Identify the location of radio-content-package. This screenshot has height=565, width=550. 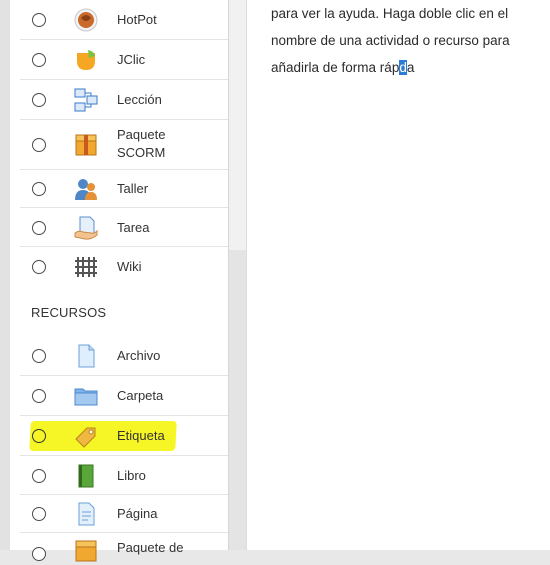
(39, 554).